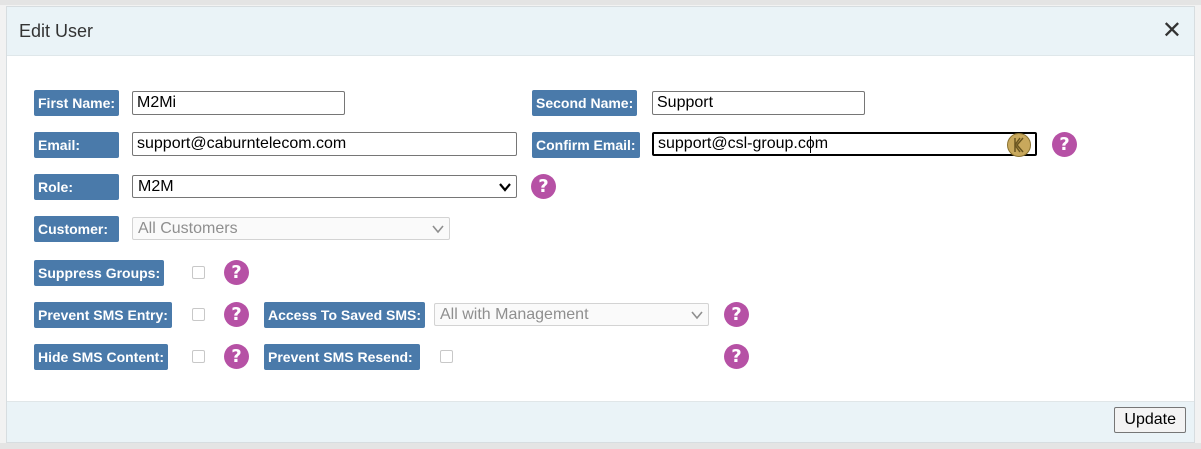 The width and height of the screenshot is (1201, 449). What do you see at coordinates (736, 314) in the screenshot?
I see `access-saved-sms-help-icon: ?` at bounding box center [736, 314].